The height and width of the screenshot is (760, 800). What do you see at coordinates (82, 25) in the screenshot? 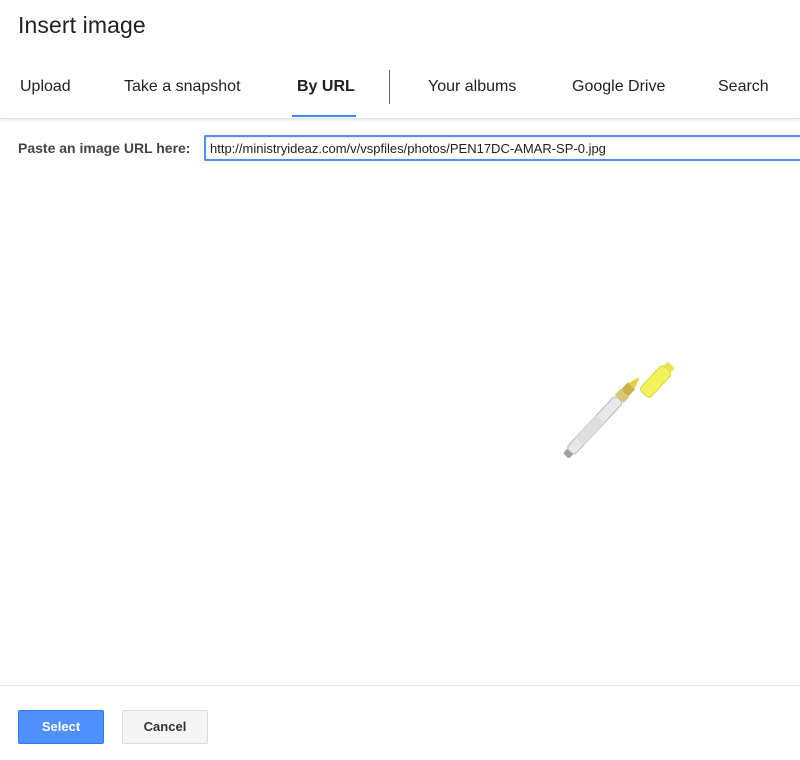
I see `dialog-title: Insert image` at bounding box center [82, 25].